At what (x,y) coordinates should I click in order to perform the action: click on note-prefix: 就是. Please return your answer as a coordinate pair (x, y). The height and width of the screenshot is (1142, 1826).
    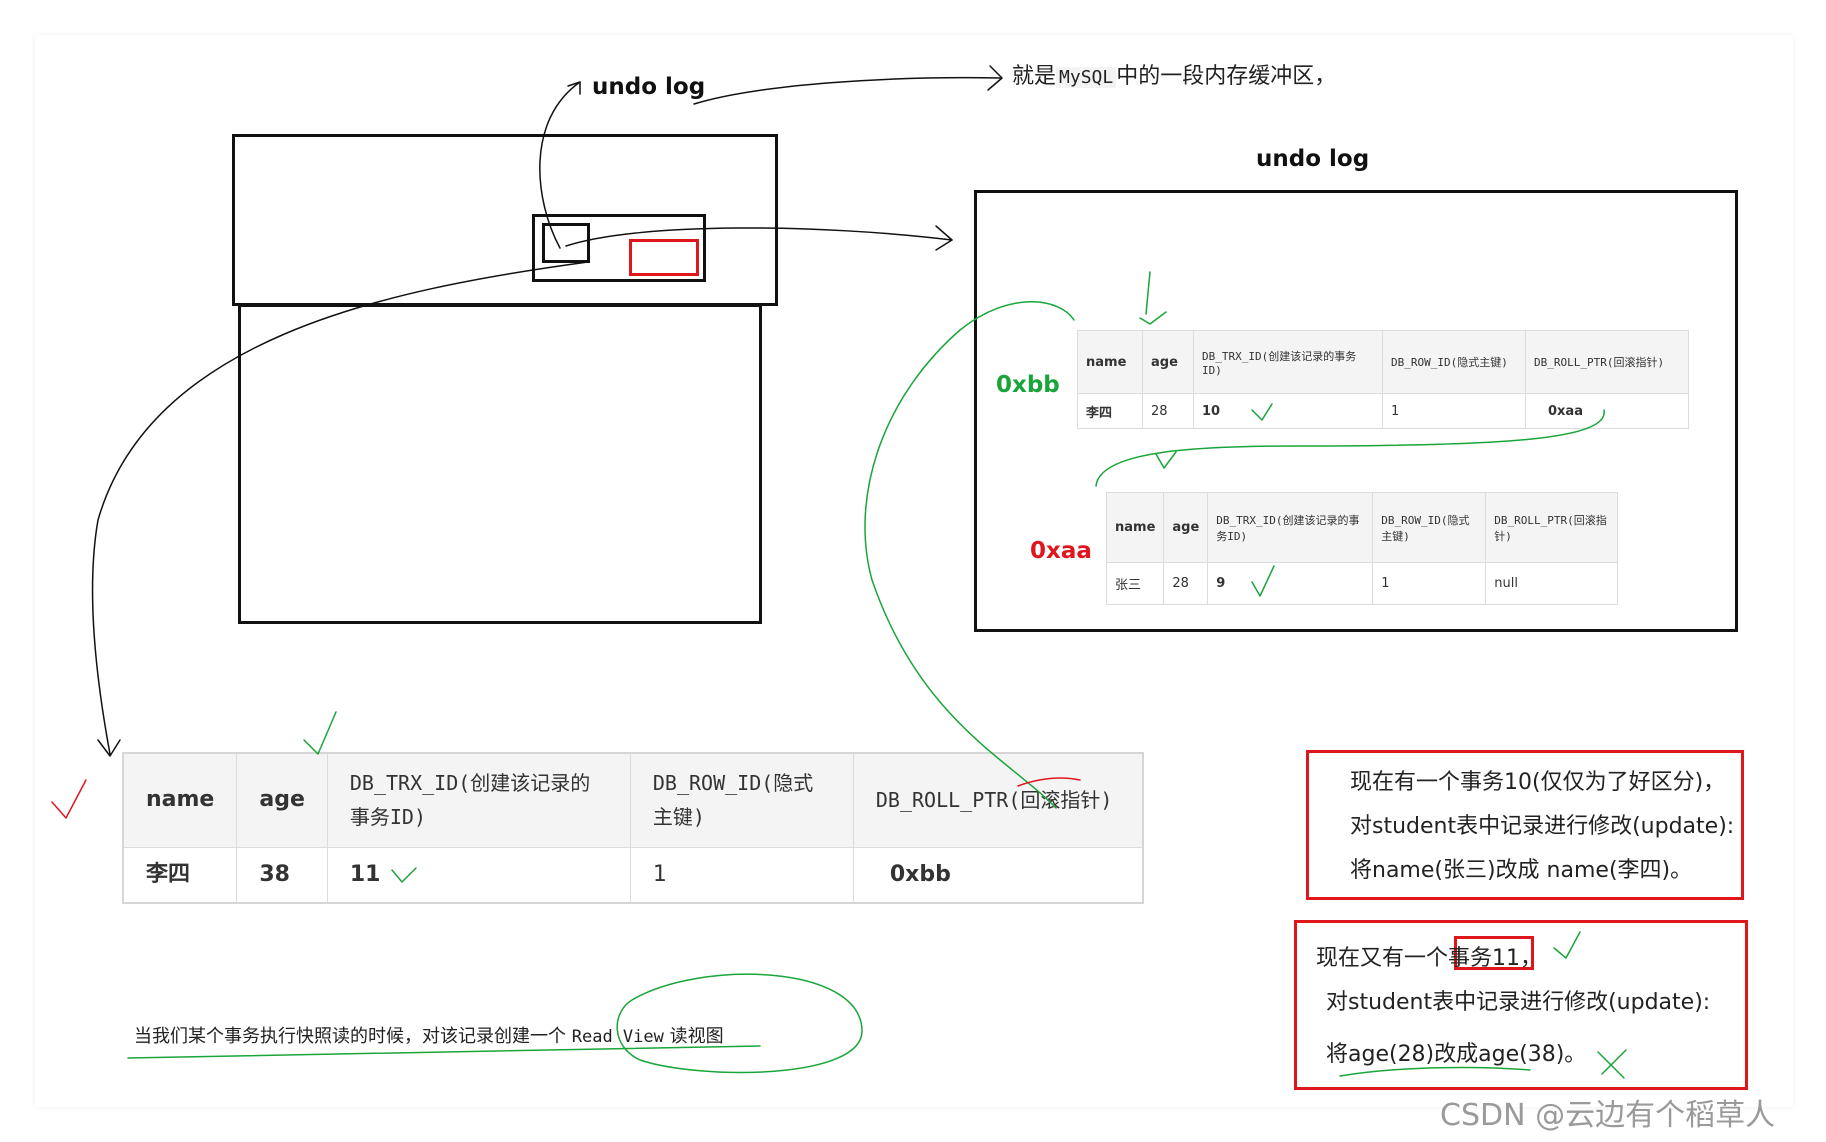
    Looking at the image, I should click on (1034, 76).